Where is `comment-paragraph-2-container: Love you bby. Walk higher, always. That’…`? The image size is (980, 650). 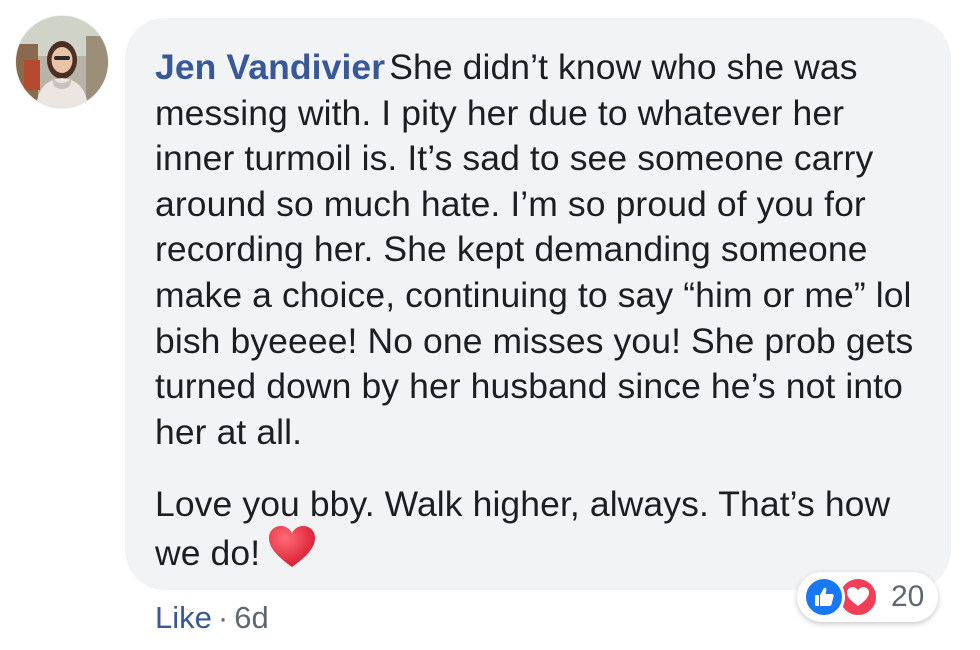
comment-paragraph-2-container: Love you bby. Walk higher, always. That’… is located at coordinates (539, 532).